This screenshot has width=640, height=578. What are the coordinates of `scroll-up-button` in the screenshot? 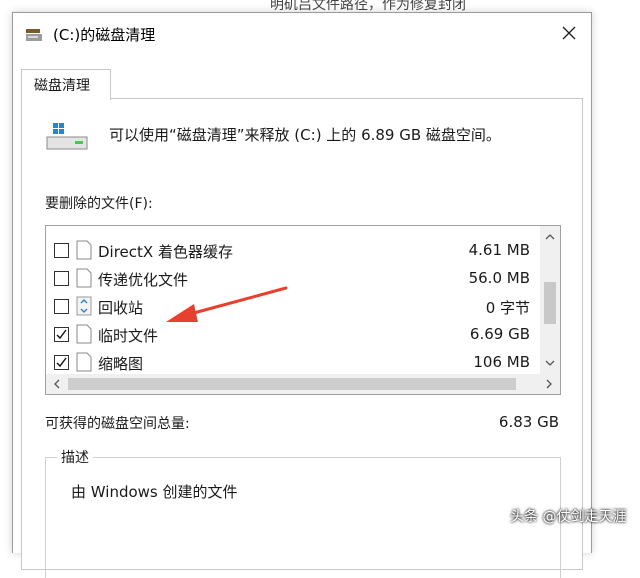 It's located at (550, 237).